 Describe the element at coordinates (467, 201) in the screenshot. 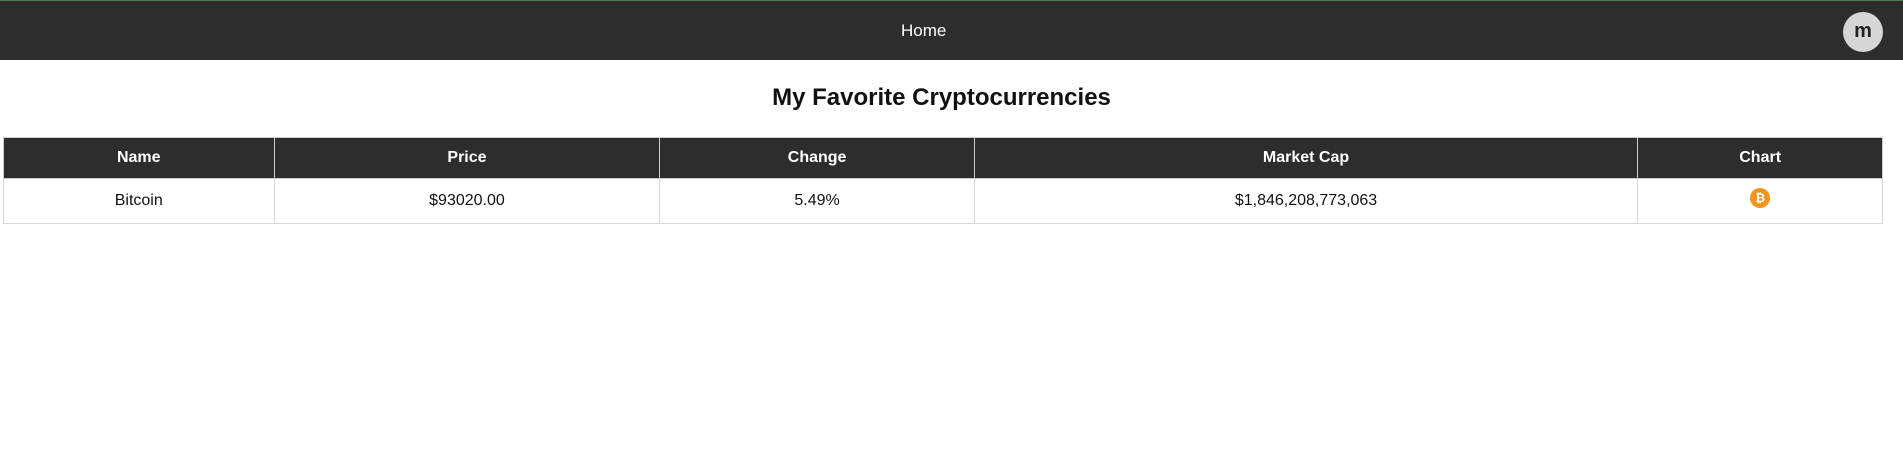

I see `cell-price: $93020.00` at that location.